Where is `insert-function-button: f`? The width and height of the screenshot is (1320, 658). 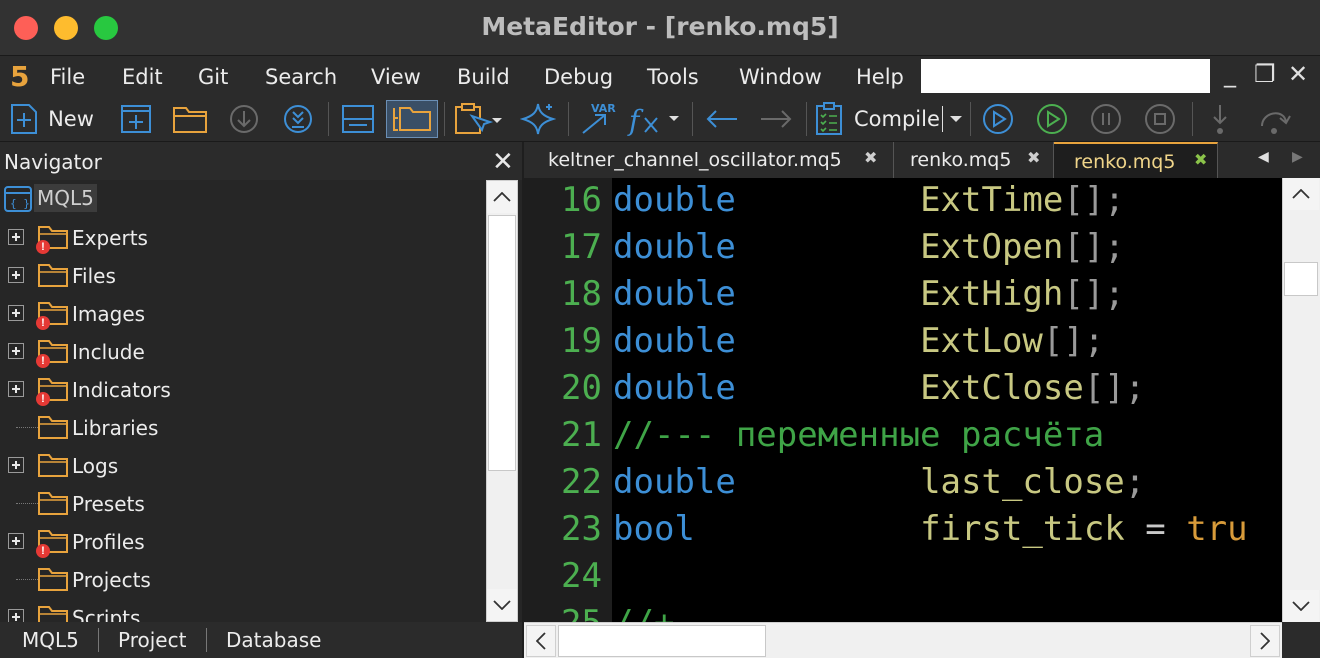 insert-function-button: f is located at coordinates (655, 119).